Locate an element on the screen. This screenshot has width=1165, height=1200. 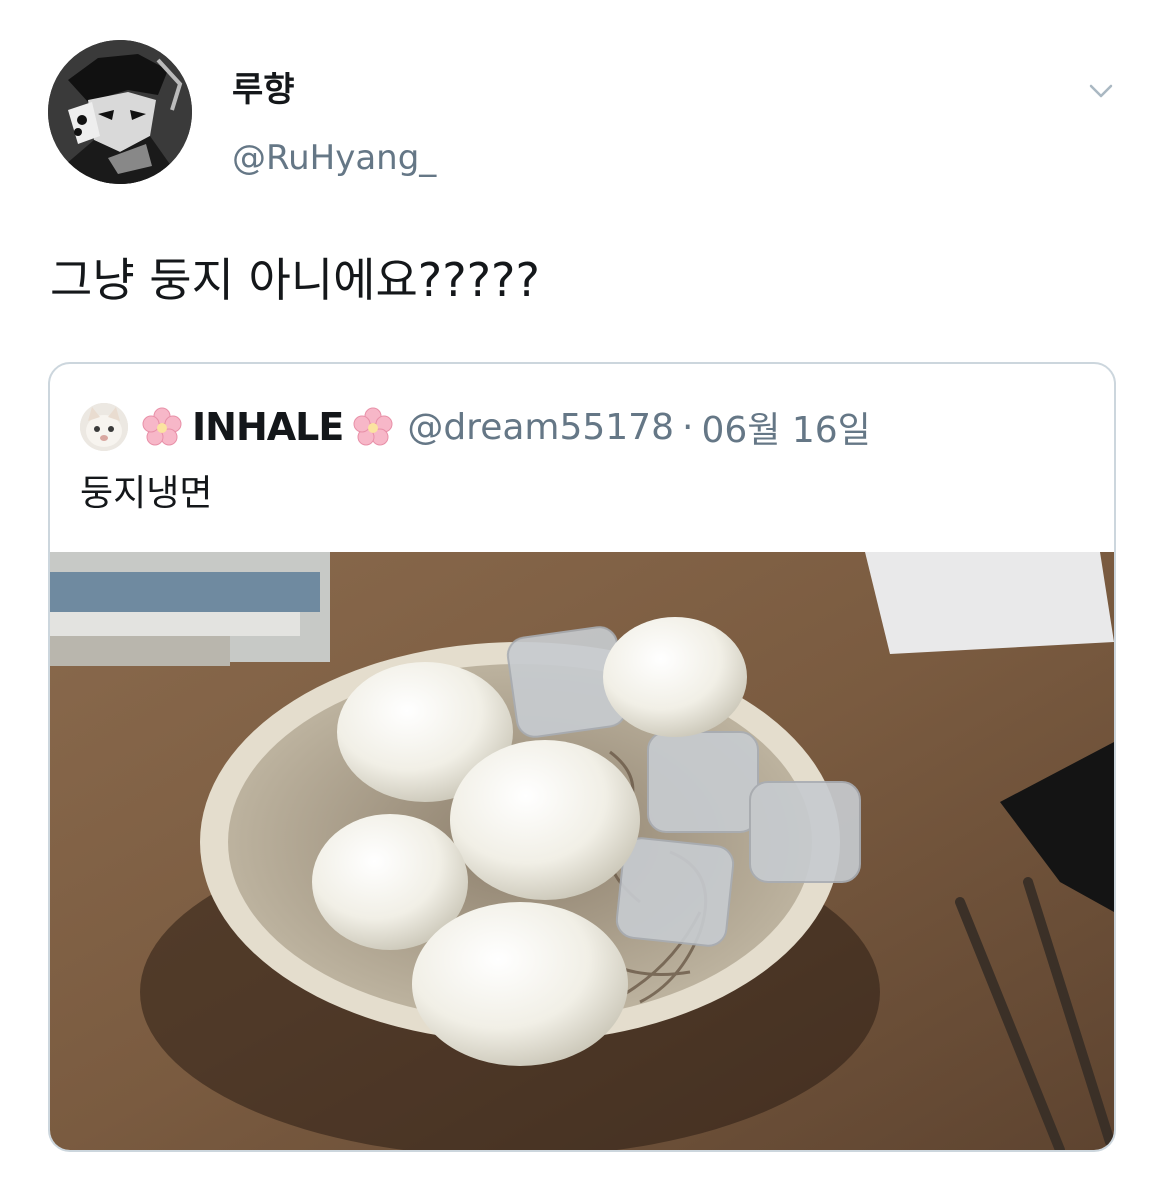
quoted-handle: @dream55178 is located at coordinates (540, 427).